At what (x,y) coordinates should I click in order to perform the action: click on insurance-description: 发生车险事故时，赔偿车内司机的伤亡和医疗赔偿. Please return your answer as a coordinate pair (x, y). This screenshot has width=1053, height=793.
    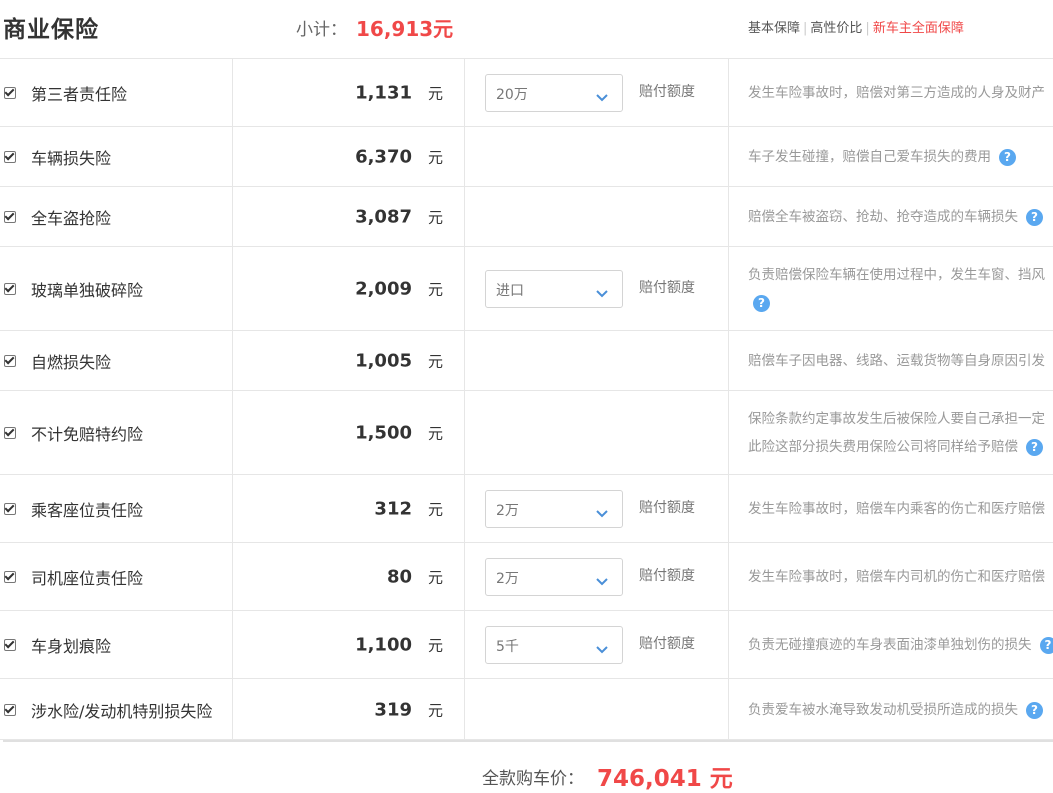
    Looking at the image, I should click on (900, 577).